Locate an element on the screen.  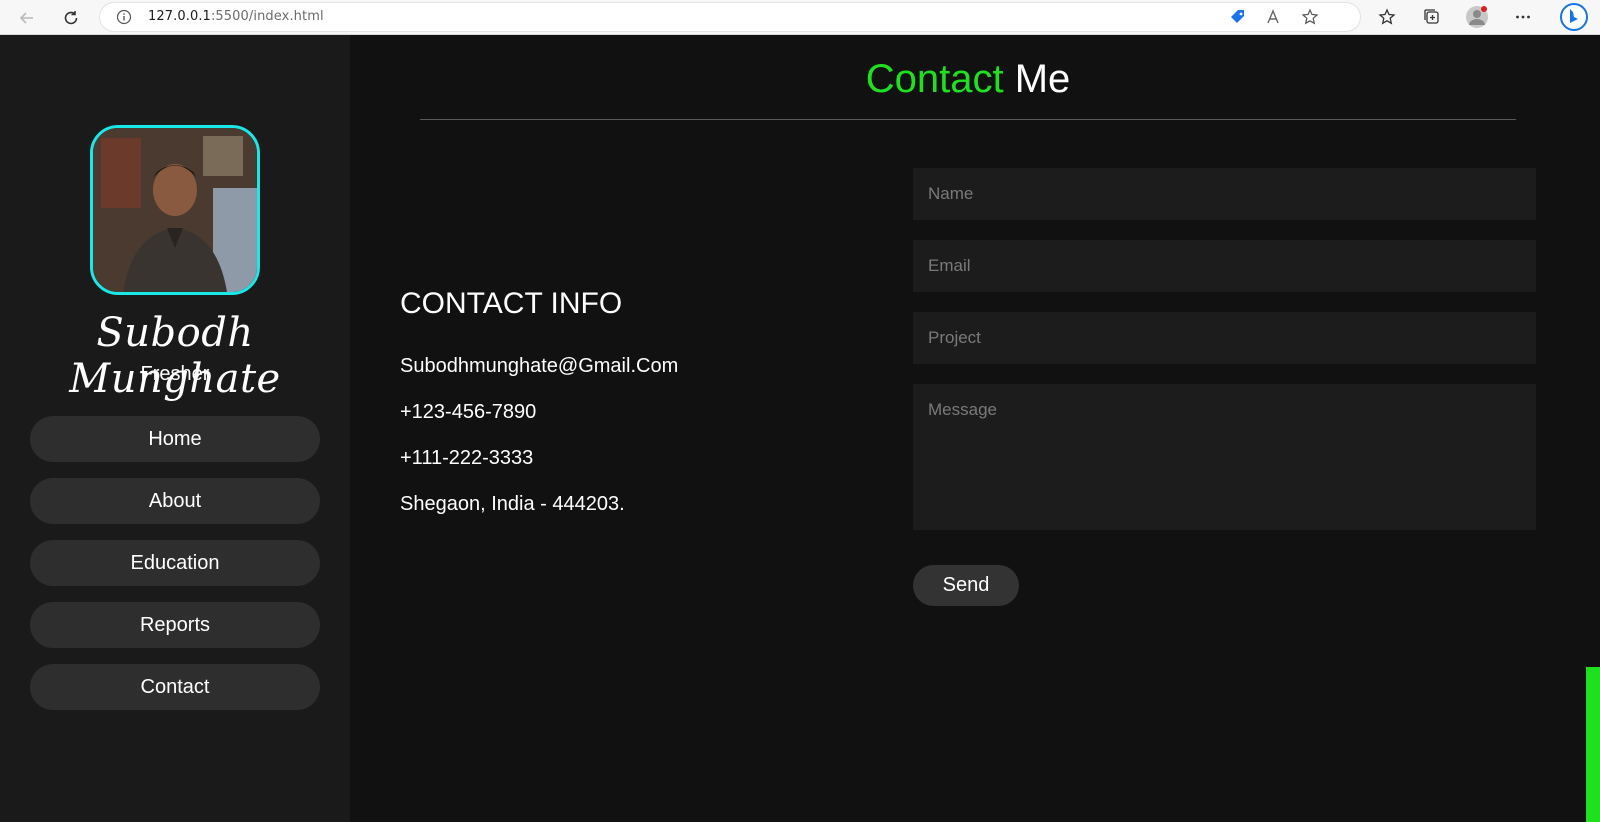
sidebar-item-contact: Contact is located at coordinates (175, 687).